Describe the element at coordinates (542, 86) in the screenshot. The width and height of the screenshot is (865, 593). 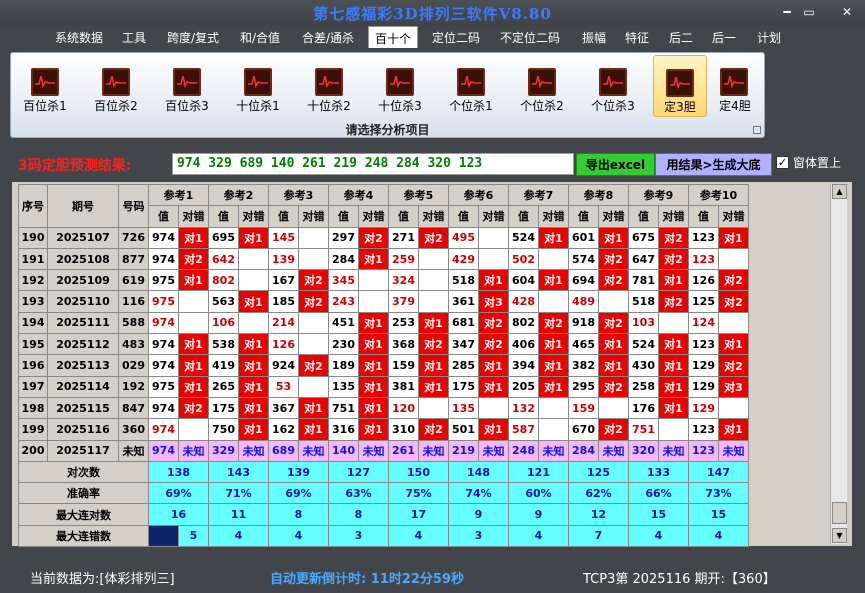
I see `ribbon-button: 个位杀2` at that location.